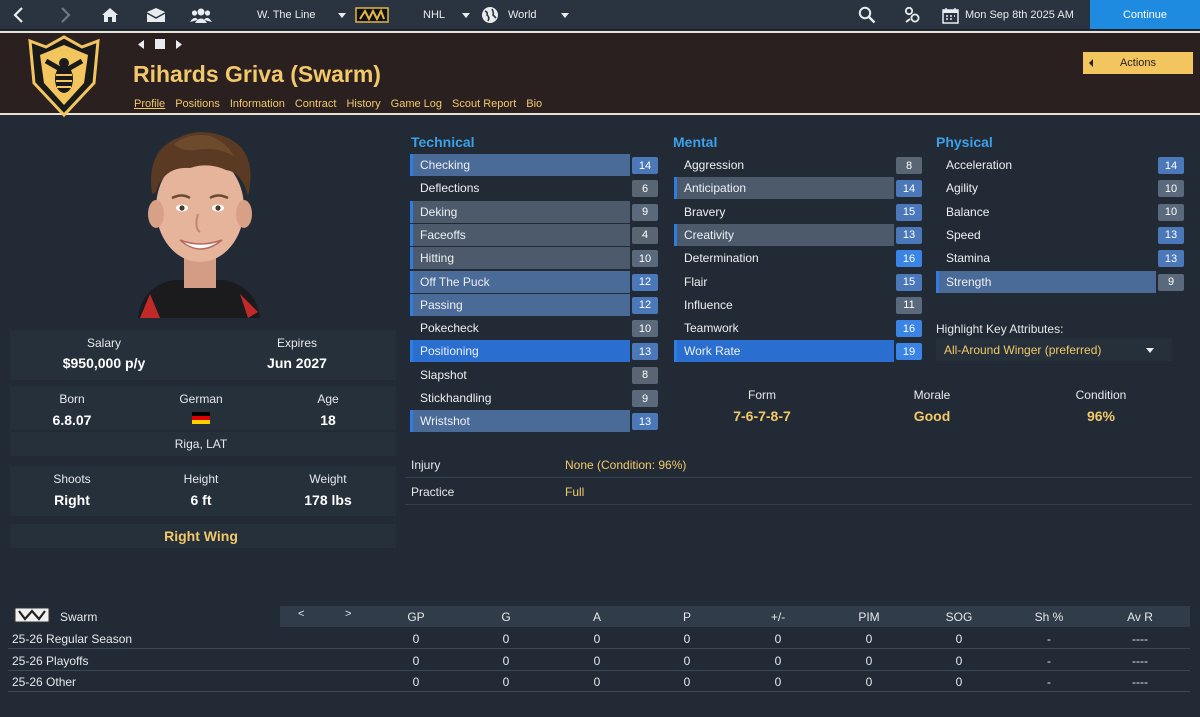  Describe the element at coordinates (201, 444) in the screenshot. I see `birthplace: Riga, LAT` at that location.